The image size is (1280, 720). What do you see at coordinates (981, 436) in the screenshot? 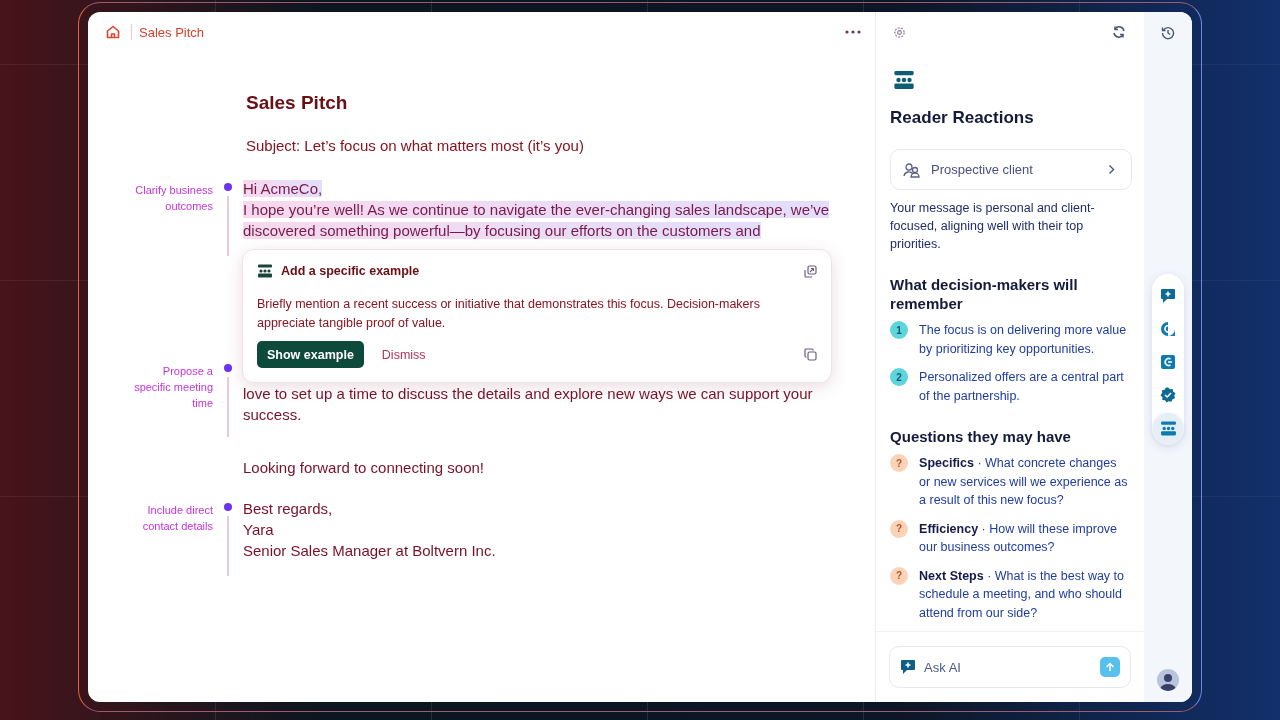
I see `section-heading: Questions they may have` at bounding box center [981, 436].